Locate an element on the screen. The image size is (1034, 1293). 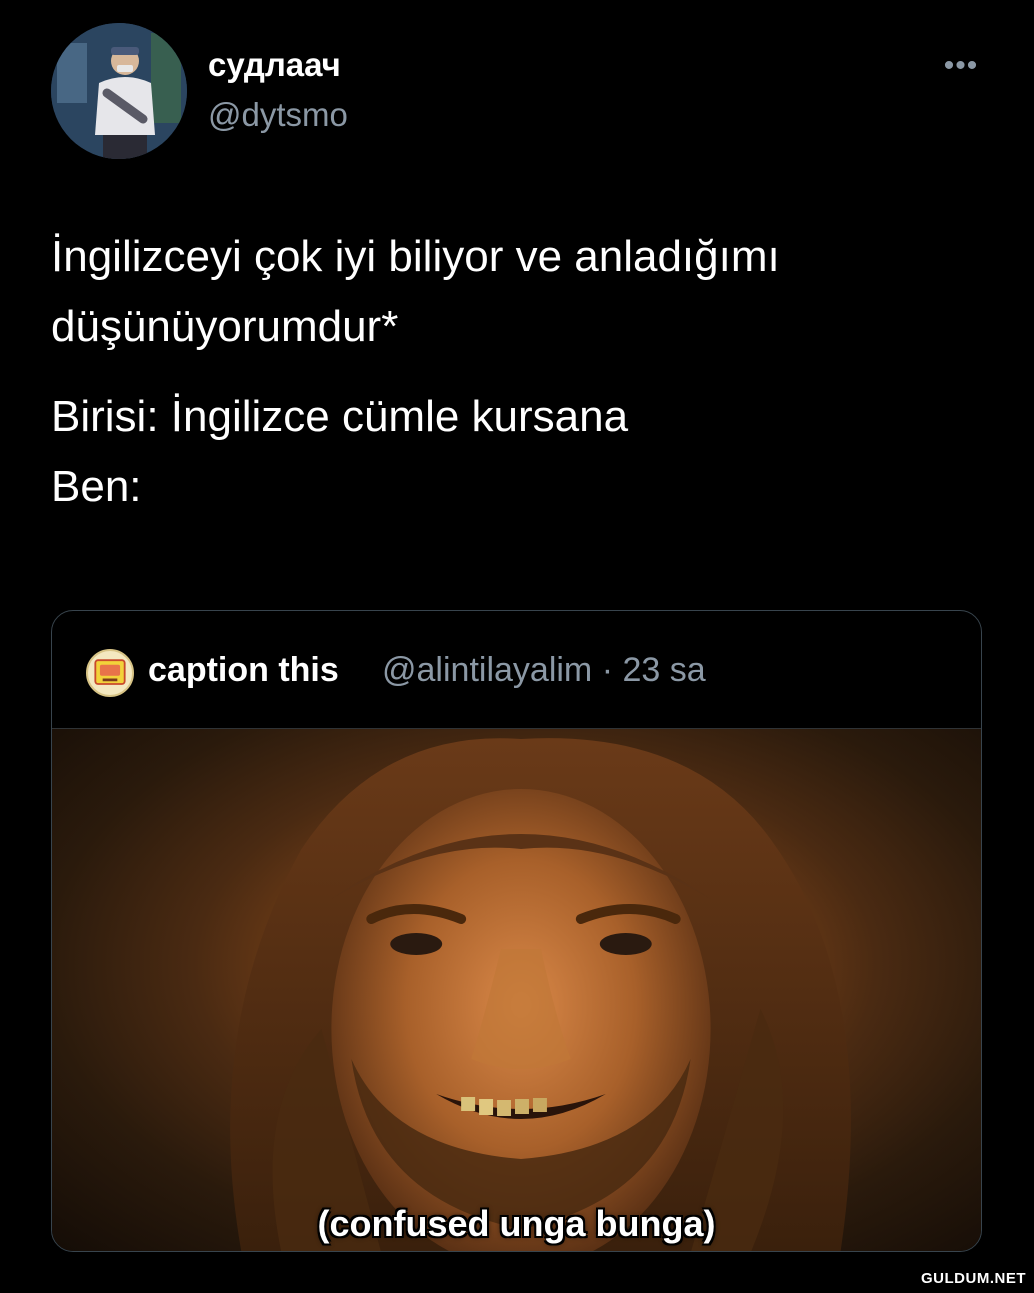
quoted-tweet-header: caption this @alintilayalim · 23 sa is located at coordinates (516, 670).